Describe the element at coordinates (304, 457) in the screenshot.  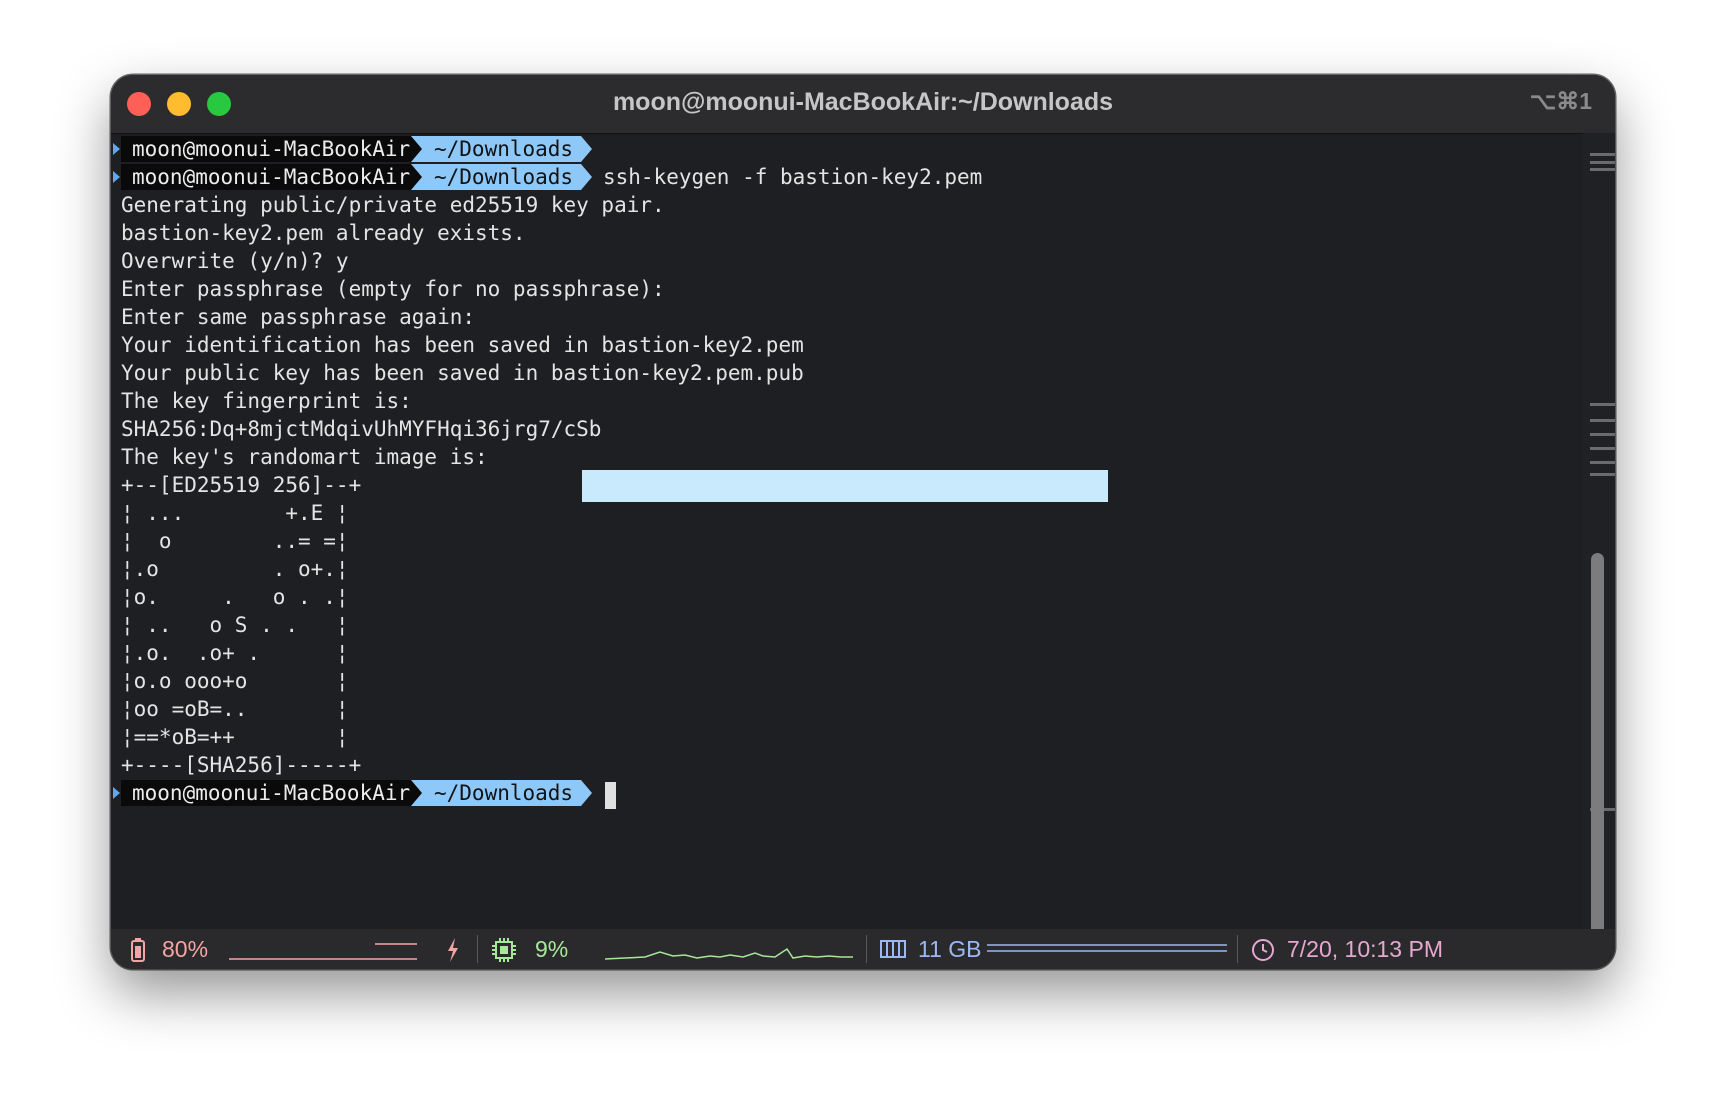
I see `output-line: The key's randomart image is:` at that location.